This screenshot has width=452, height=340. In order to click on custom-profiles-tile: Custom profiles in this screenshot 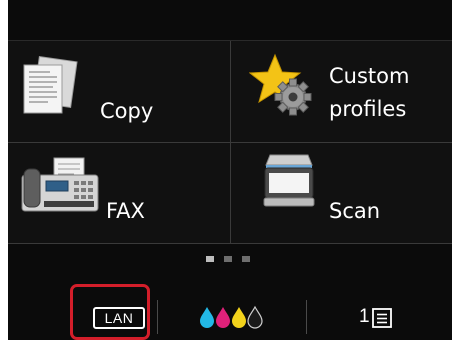, I will do `click(341, 91)`.